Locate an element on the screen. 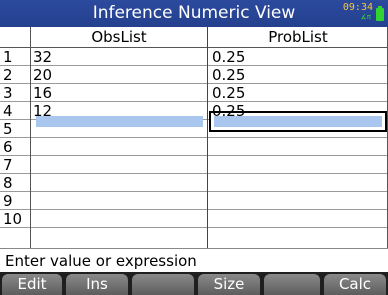 The height and width of the screenshot is (295, 388). soft-menu-bar: Edit Ins Size Calc is located at coordinates (194, 283).